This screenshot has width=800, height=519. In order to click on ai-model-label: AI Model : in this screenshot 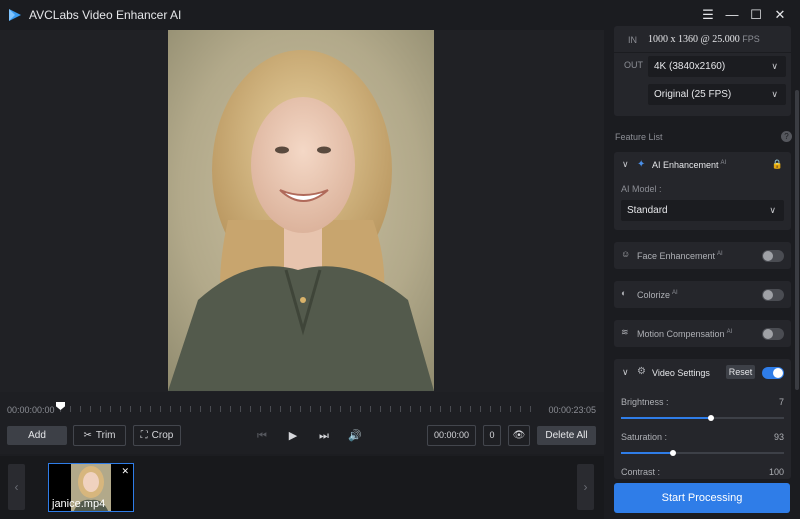, I will do `click(641, 189)`.